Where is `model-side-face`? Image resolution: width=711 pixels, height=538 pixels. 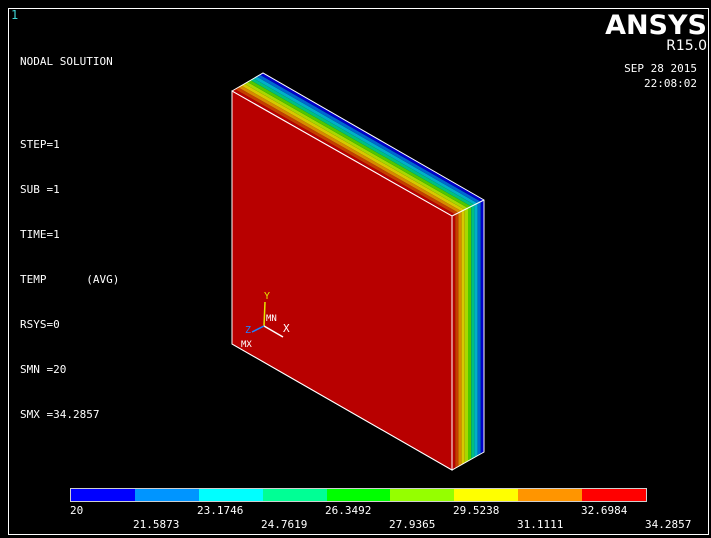 model-side-face is located at coordinates (468, 335).